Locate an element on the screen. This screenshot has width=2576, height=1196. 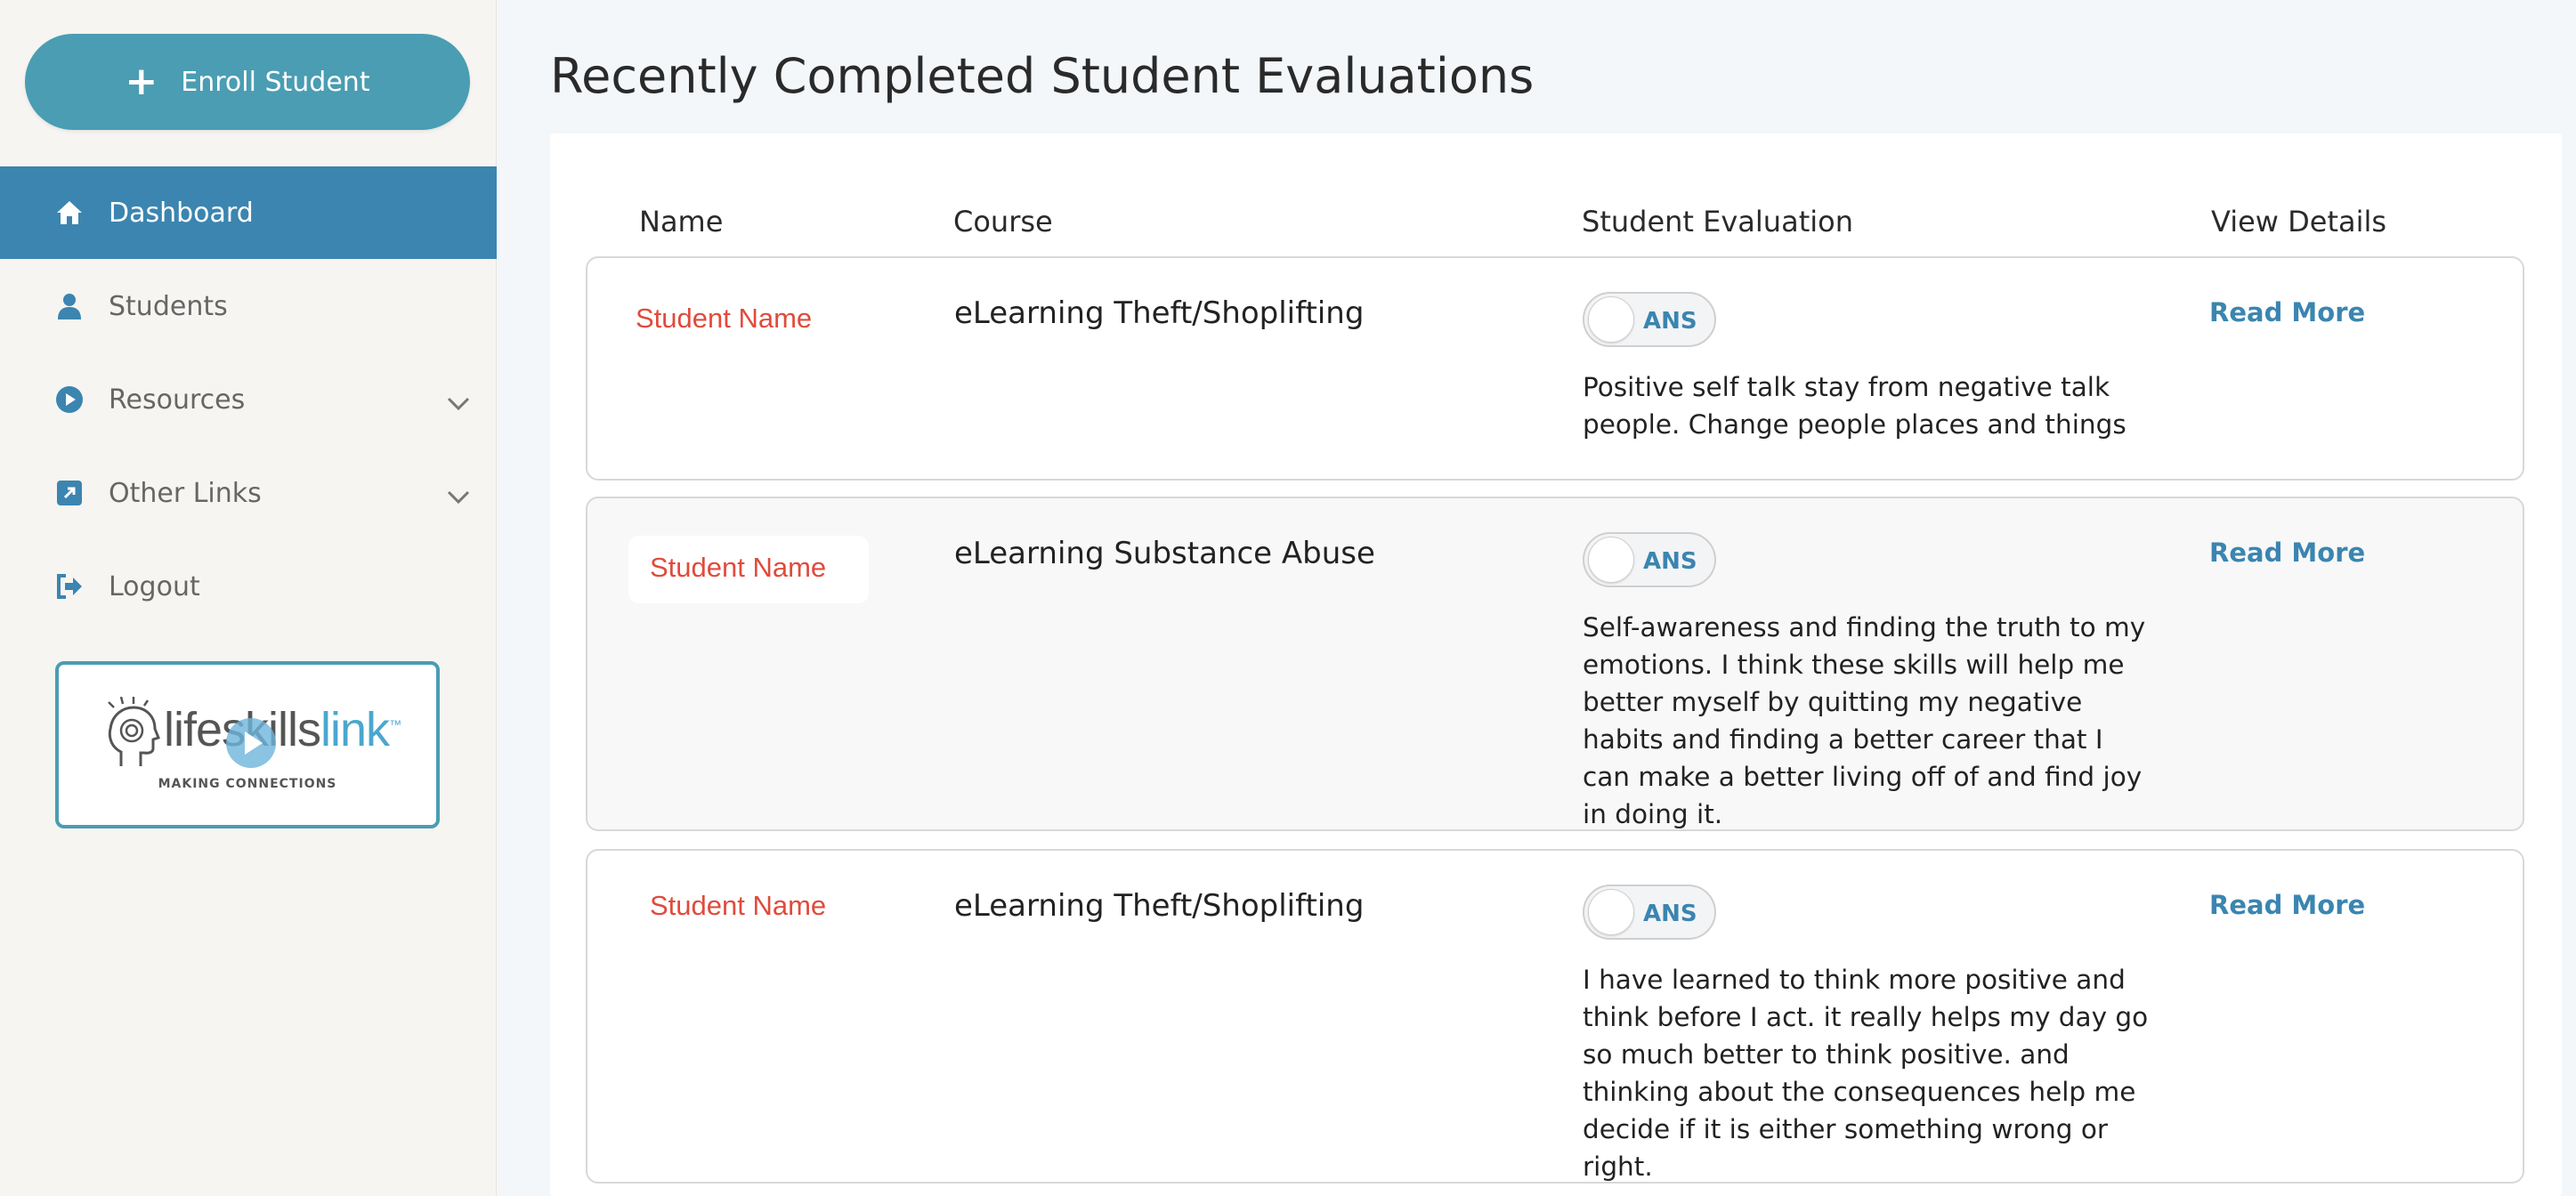
sidebar-item-label: Students is located at coordinates (168, 306).